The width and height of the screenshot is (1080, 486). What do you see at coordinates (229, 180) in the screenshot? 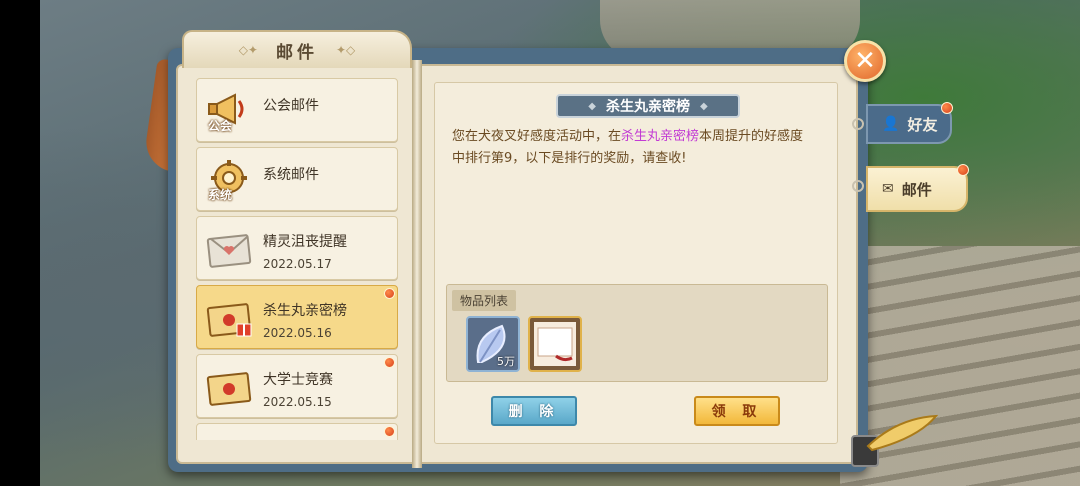
I see `gear-icon: 系统` at bounding box center [229, 180].